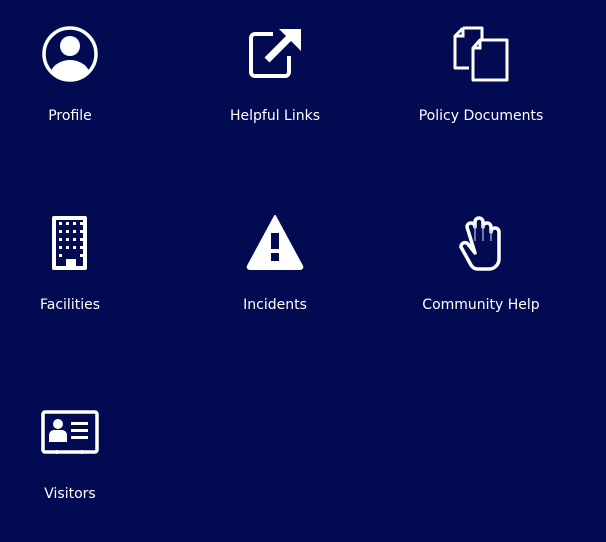 Image resolution: width=606 pixels, height=542 pixels. Describe the element at coordinates (275, 283) in the screenshot. I see `tile-incidents: Incidents` at that location.